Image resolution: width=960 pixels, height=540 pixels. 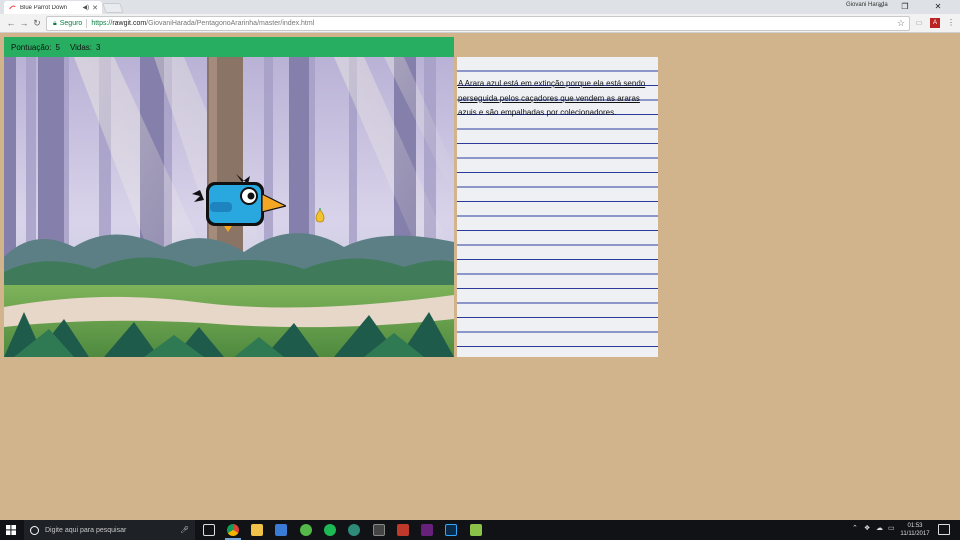 What do you see at coordinates (229, 47) in the screenshot?
I see `score-bar: Pontuação: 5 Vidas: 3` at bounding box center [229, 47].